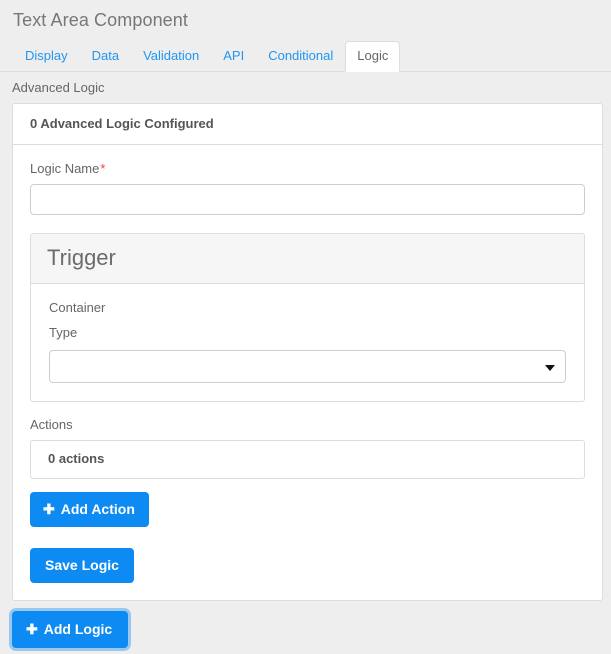 Image resolution: width=611 pixels, height=654 pixels. Describe the element at coordinates (65, 168) in the screenshot. I see `logic-name-label-text: Logic Name` at that location.